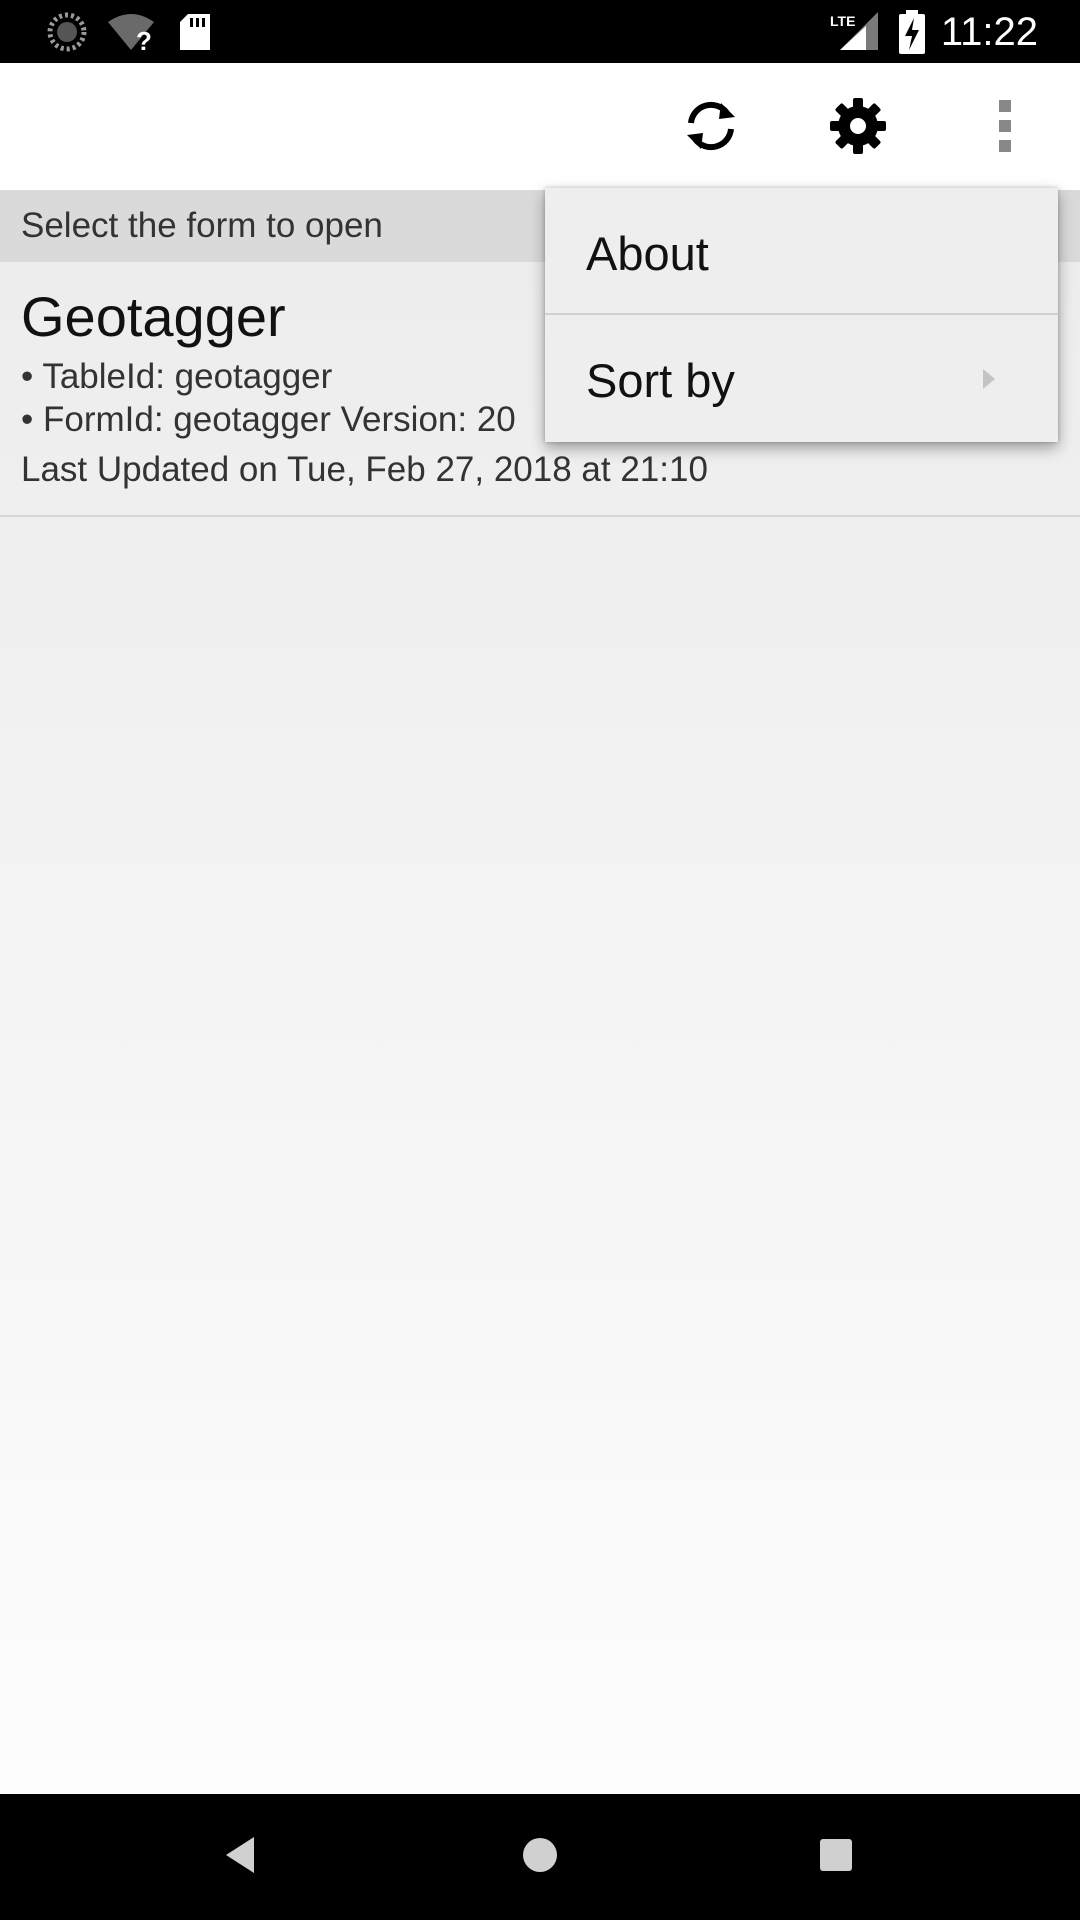  Describe the element at coordinates (177, 376) in the screenshot. I see `form-table-id: • TableId: geotagger` at that location.